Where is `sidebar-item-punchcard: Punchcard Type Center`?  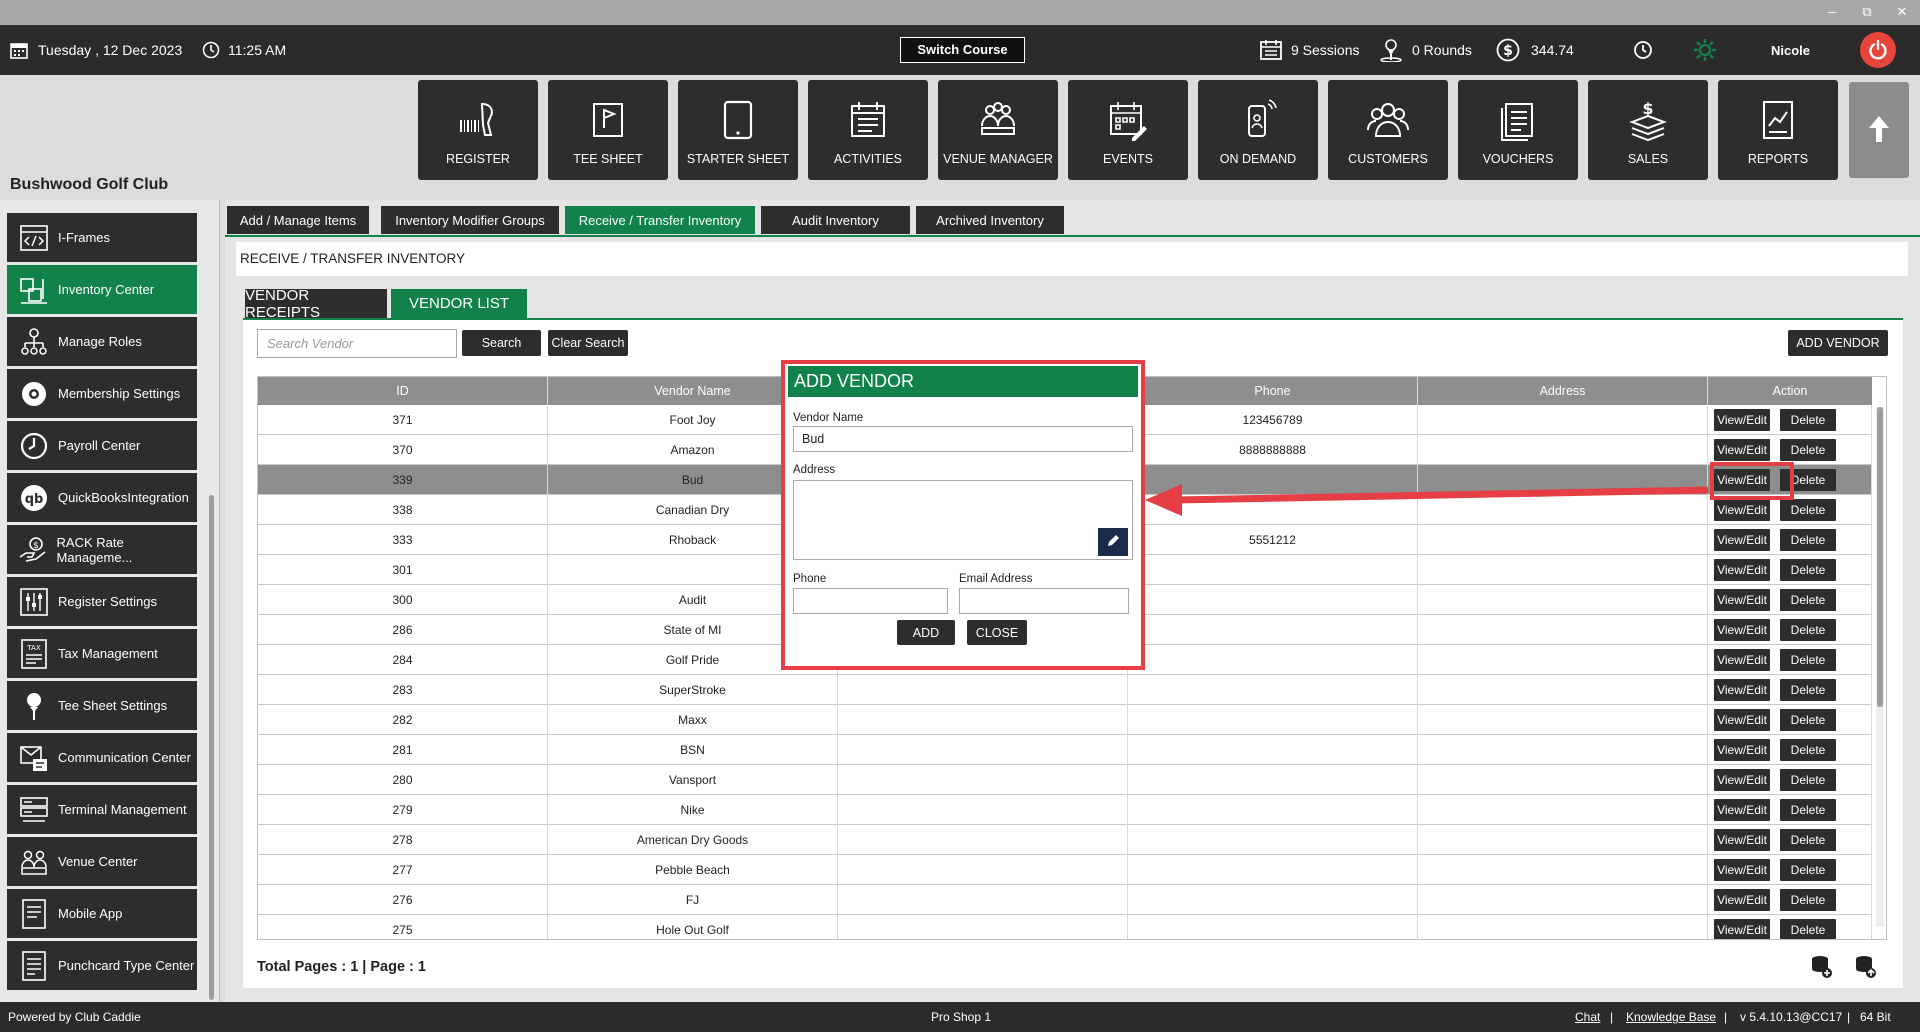
sidebar-item-punchcard: Punchcard Type Center is located at coordinates (102, 965).